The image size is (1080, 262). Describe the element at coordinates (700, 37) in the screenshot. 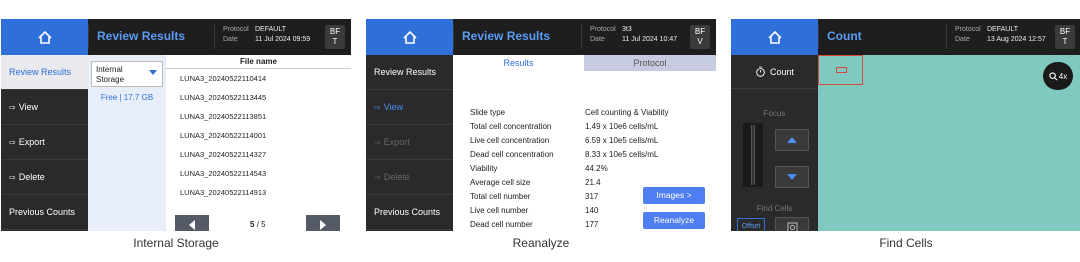

I see `bf-mode-badge: BF V` at that location.